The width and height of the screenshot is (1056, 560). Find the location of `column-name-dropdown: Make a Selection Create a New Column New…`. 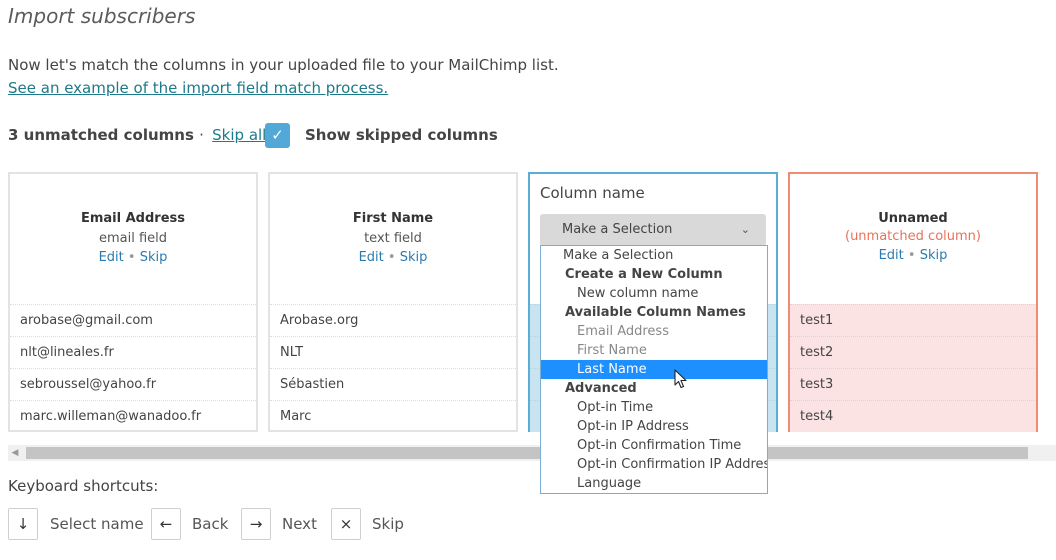

column-name-dropdown: Make a Selection Create a New Column New… is located at coordinates (654, 369).